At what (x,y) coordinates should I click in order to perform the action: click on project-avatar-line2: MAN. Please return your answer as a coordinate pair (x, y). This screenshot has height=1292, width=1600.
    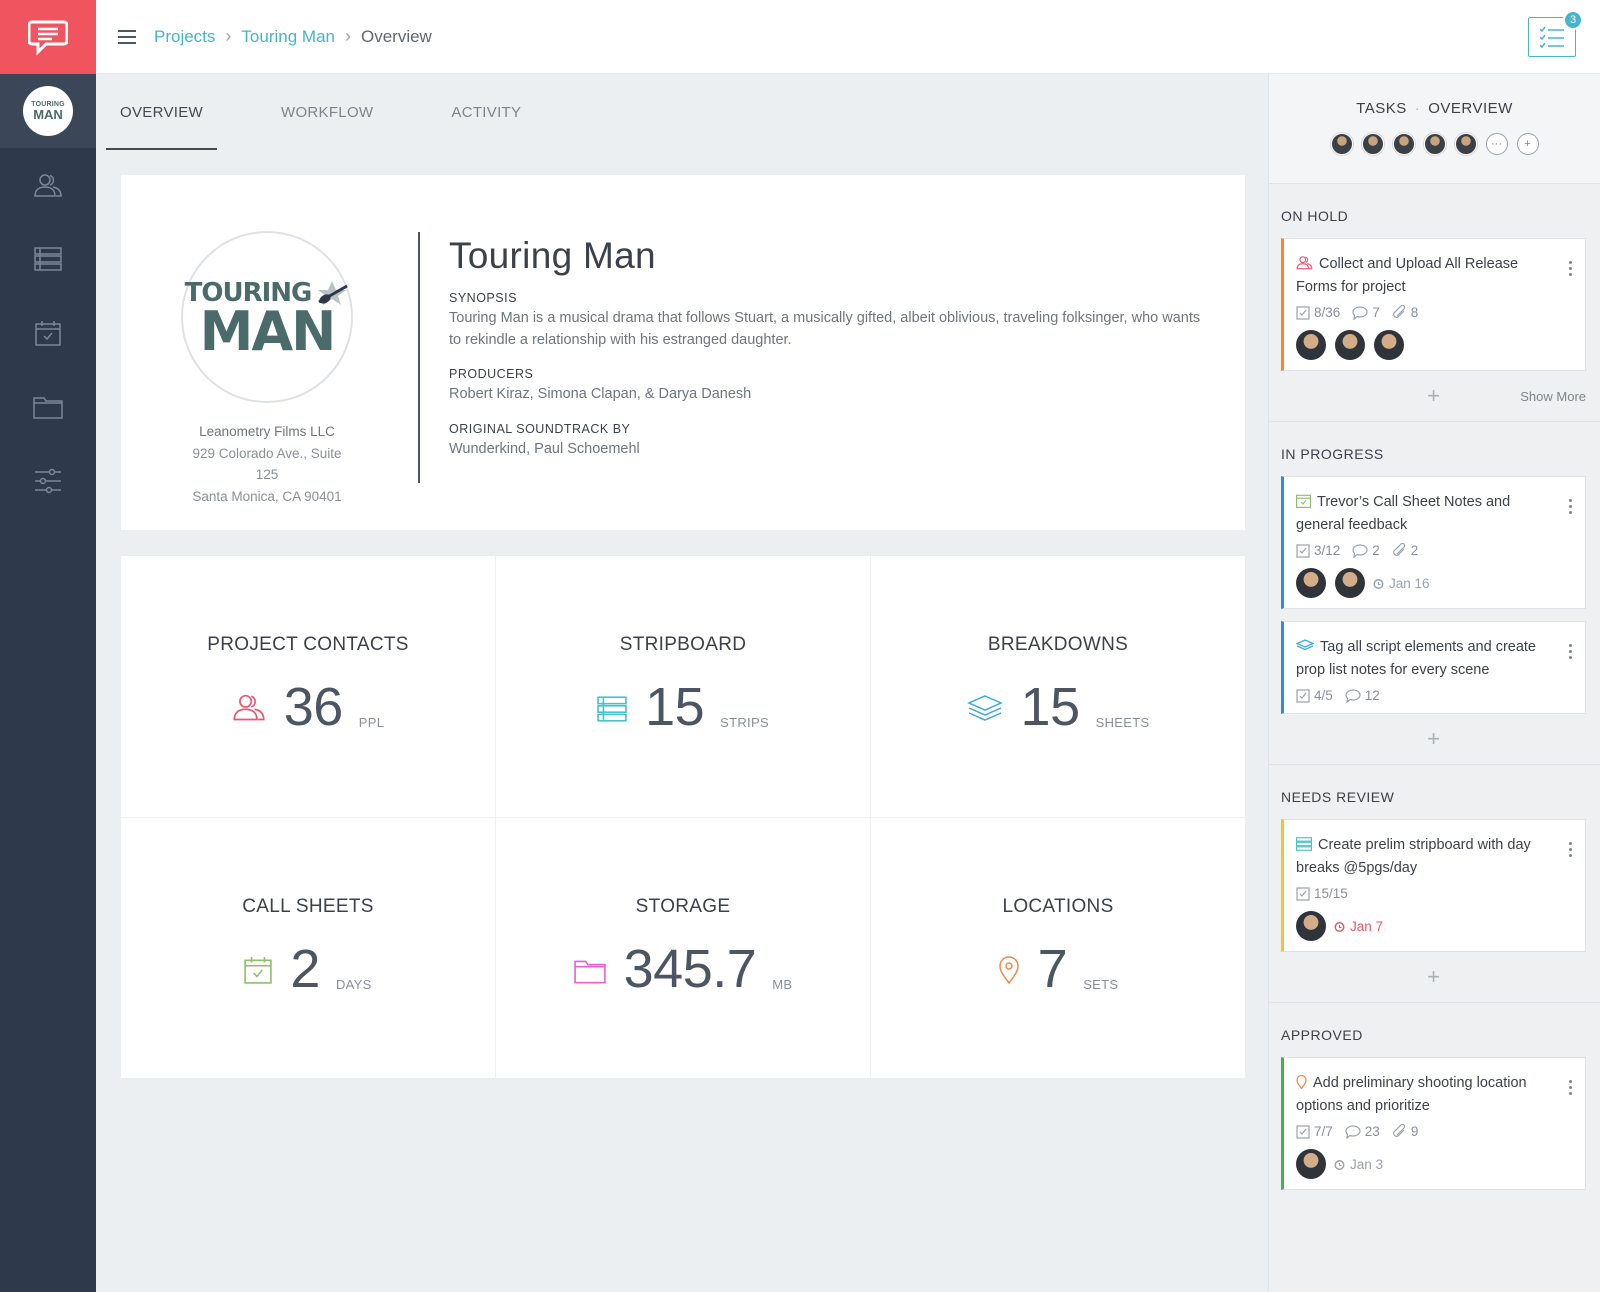
    Looking at the image, I should click on (48, 114).